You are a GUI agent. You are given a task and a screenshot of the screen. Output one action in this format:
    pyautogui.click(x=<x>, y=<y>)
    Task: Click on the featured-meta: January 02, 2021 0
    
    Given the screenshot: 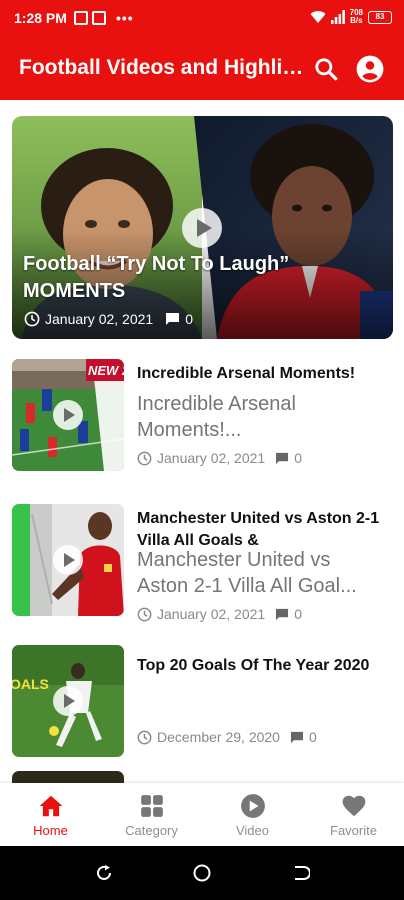 What is the action you would take?
    pyautogui.click(x=108, y=319)
    